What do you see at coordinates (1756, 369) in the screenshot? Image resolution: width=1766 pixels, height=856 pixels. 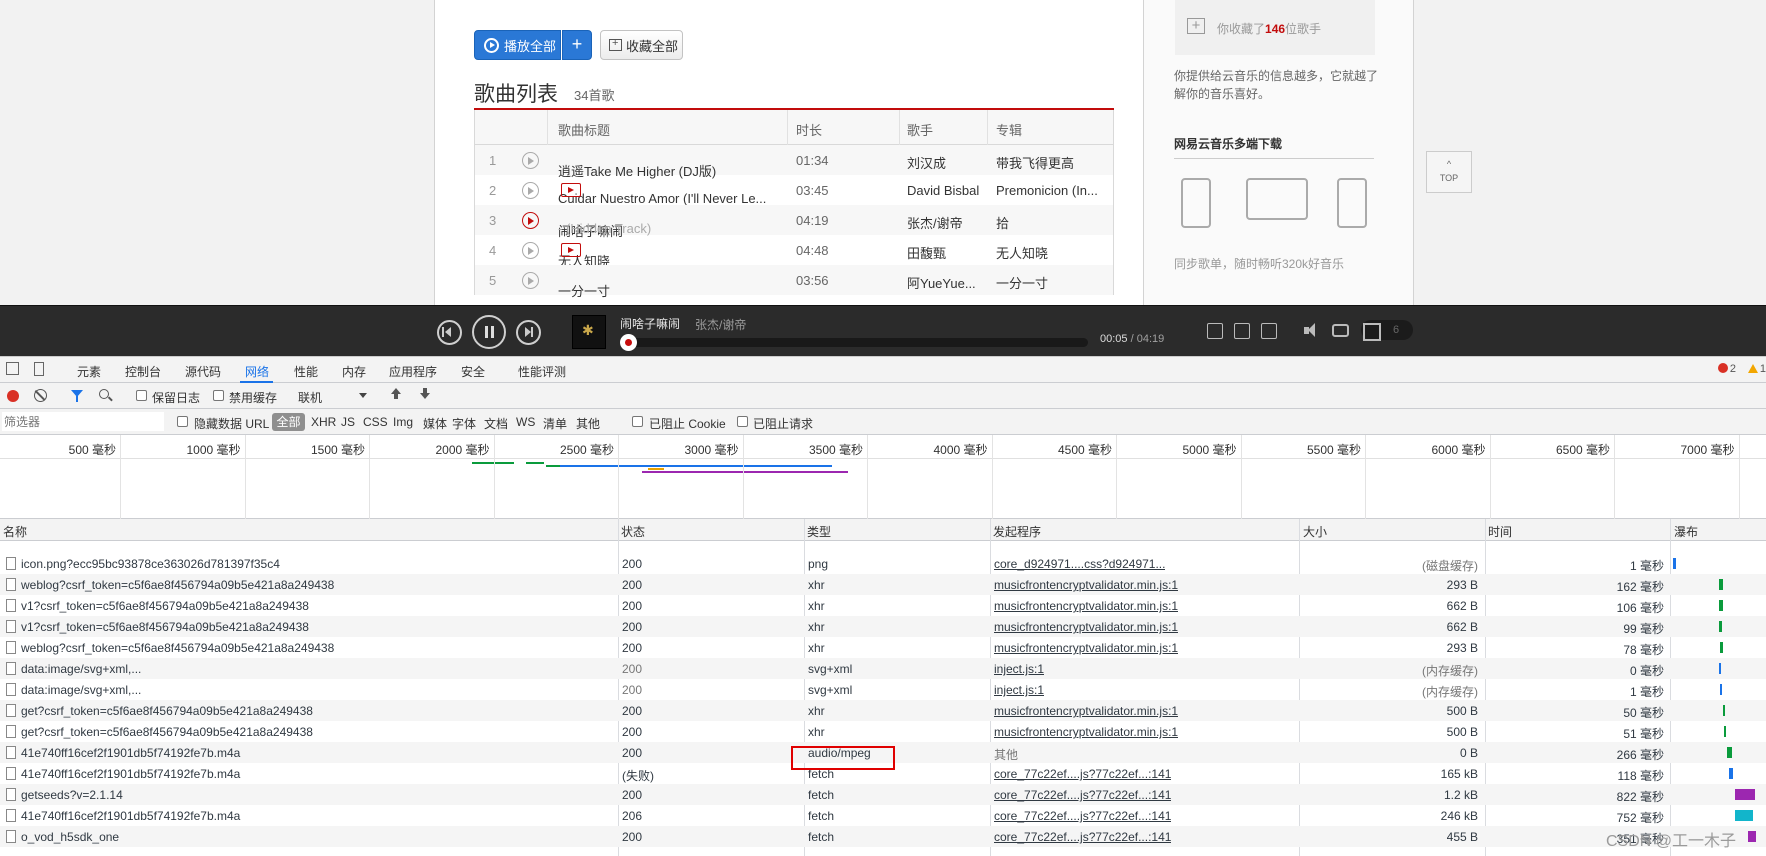 I see `warning-count: 1` at bounding box center [1756, 369].